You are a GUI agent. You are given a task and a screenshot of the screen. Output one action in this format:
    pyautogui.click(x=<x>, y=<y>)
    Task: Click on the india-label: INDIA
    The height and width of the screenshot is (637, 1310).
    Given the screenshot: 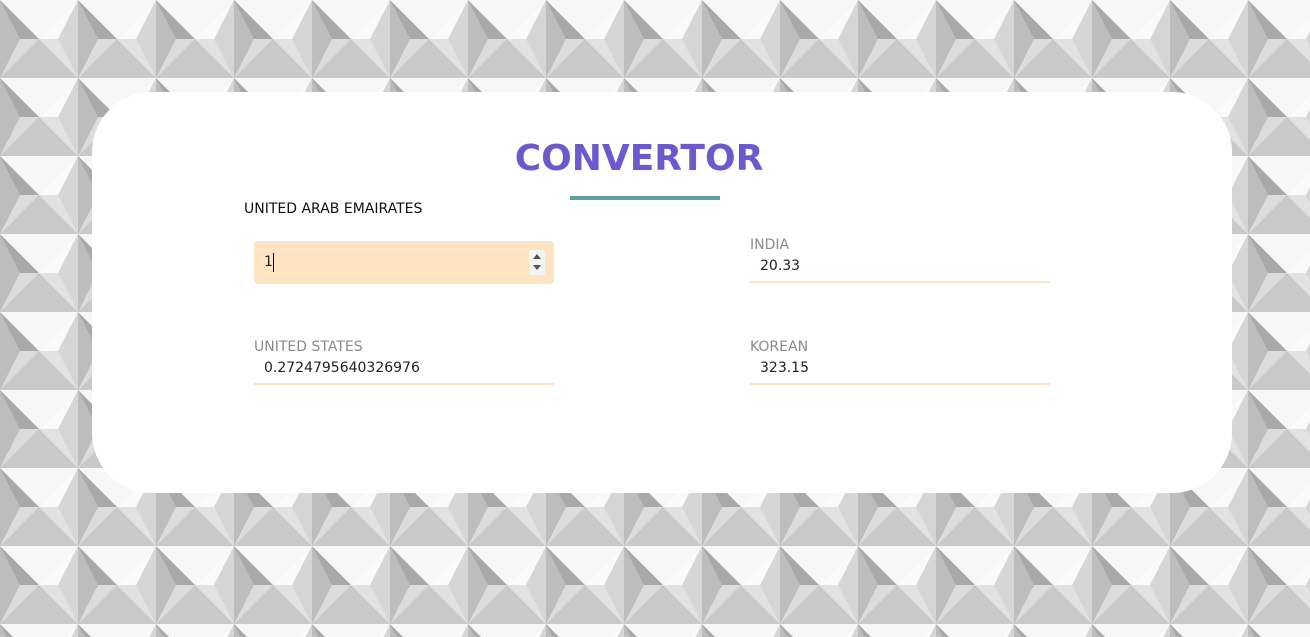 What is the action you would take?
    pyautogui.click(x=770, y=245)
    